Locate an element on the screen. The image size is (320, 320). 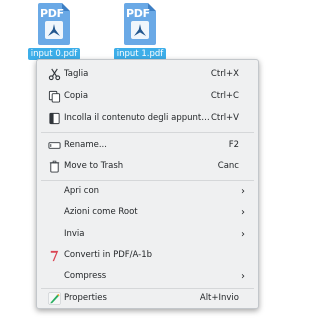
menu-item-label: Taglia is located at coordinates (76, 74).